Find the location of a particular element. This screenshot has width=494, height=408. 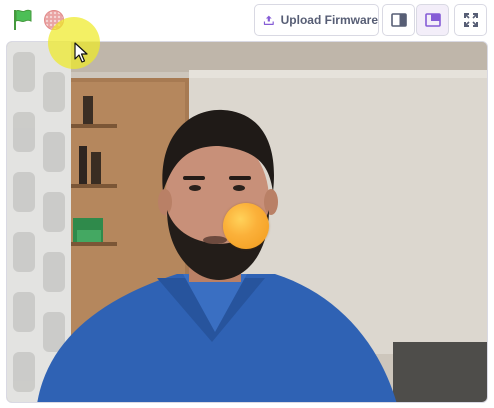

large-stage-icon is located at coordinates (432, 20).